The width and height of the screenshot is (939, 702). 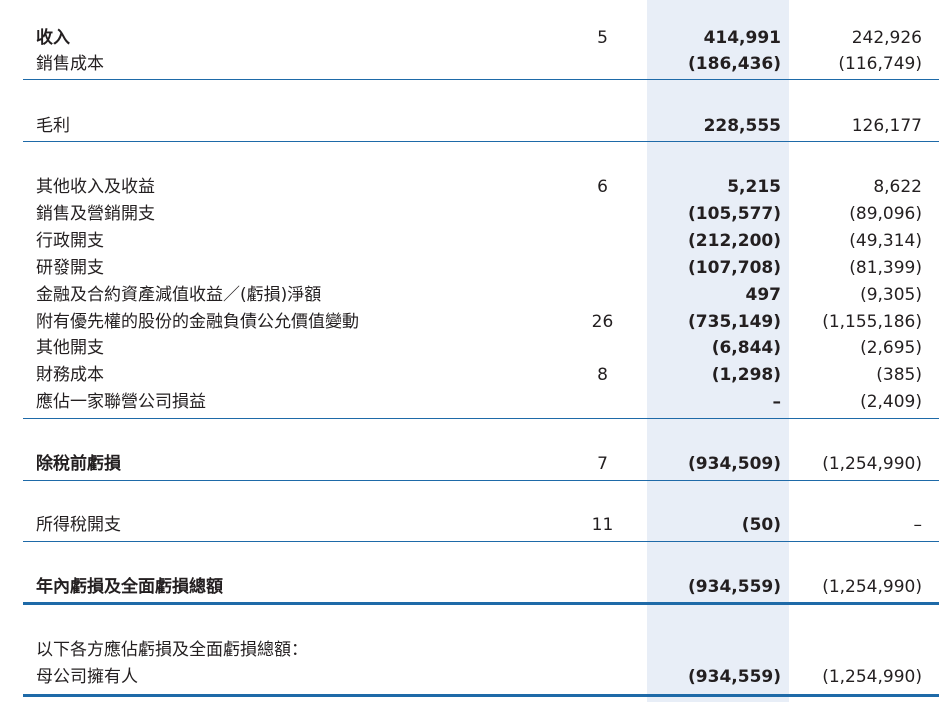 I want to click on row-label: 財務成本, so click(x=70, y=374).